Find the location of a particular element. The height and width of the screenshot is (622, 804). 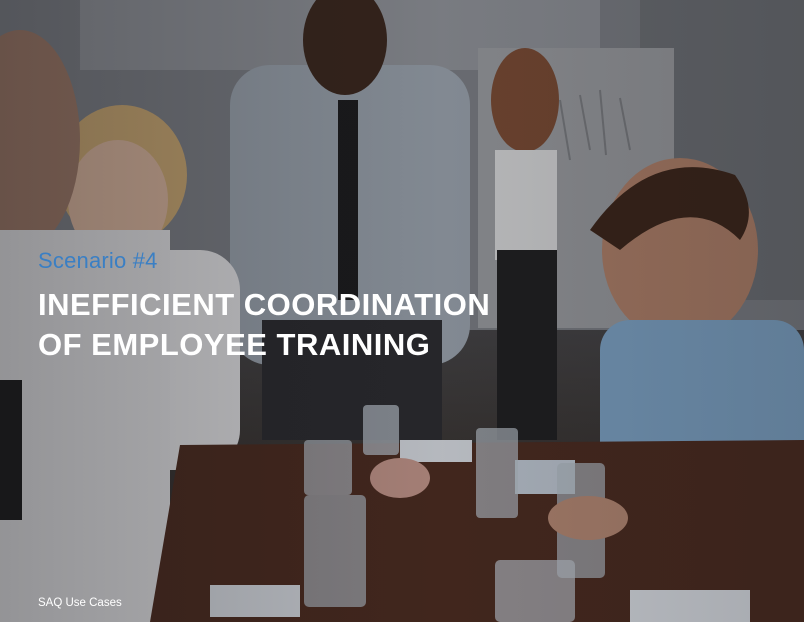

scenario-label: Scenario #4 is located at coordinates (98, 260).